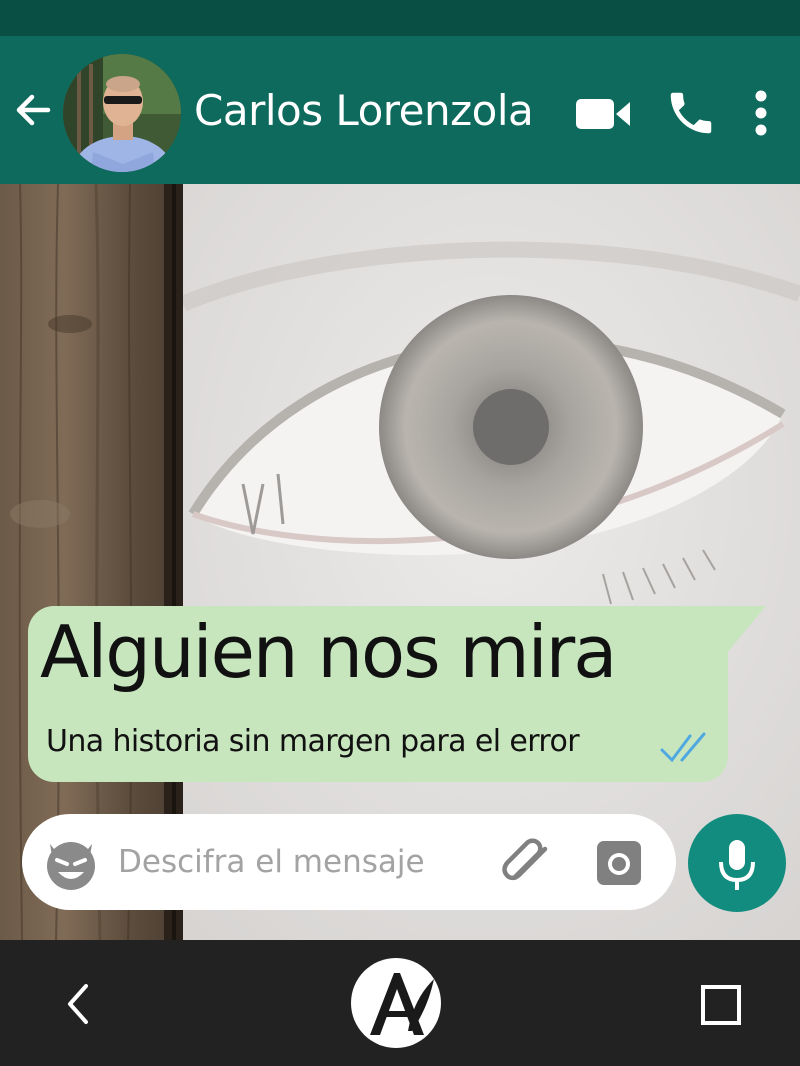 The image size is (800, 1066). Describe the element at coordinates (396, 1003) in the screenshot. I see `publisher-logo` at that location.